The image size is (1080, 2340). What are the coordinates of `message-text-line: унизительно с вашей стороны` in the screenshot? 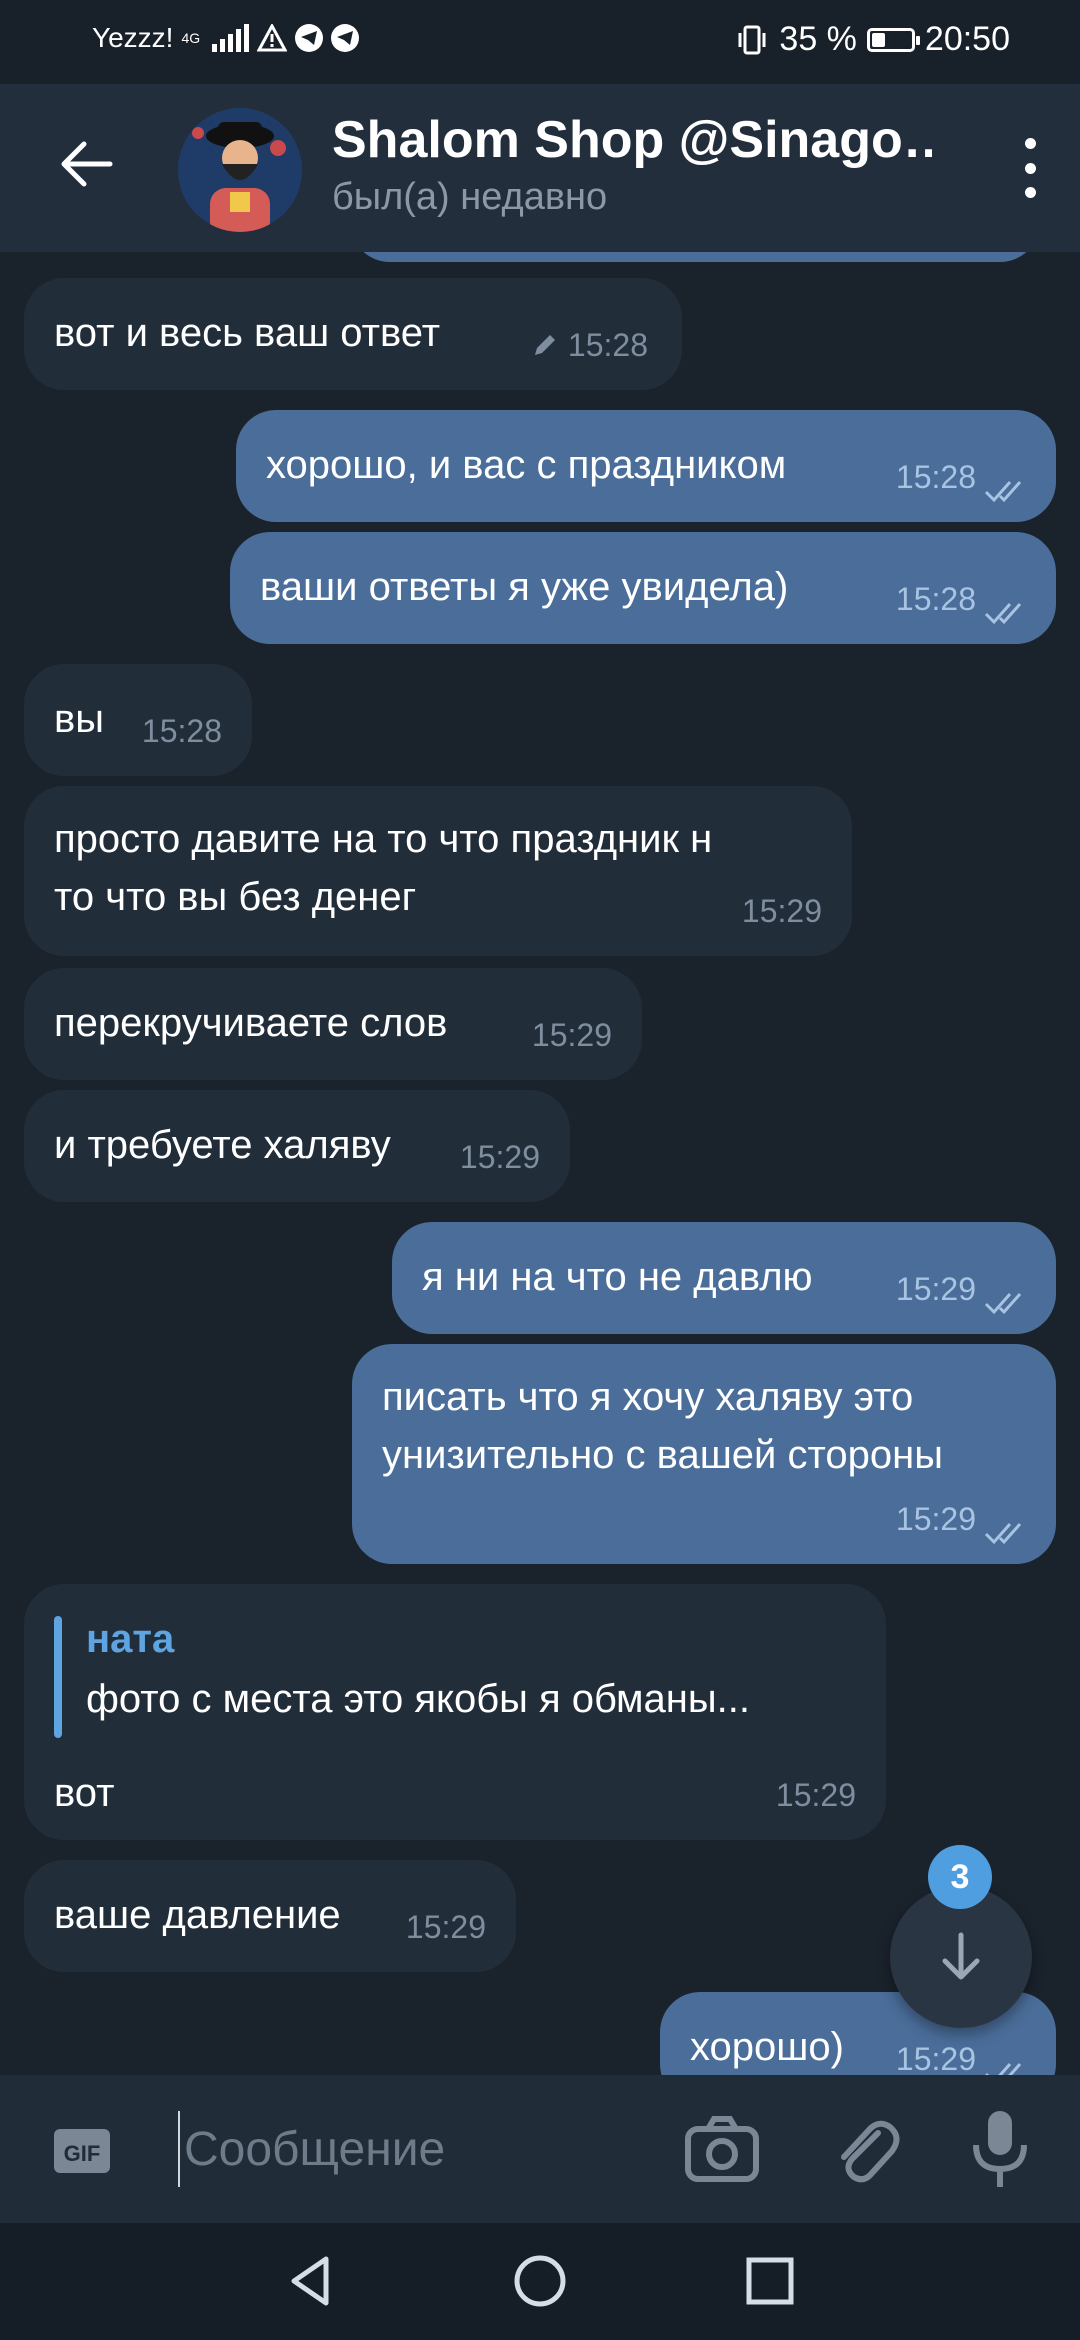 It's located at (662, 1455).